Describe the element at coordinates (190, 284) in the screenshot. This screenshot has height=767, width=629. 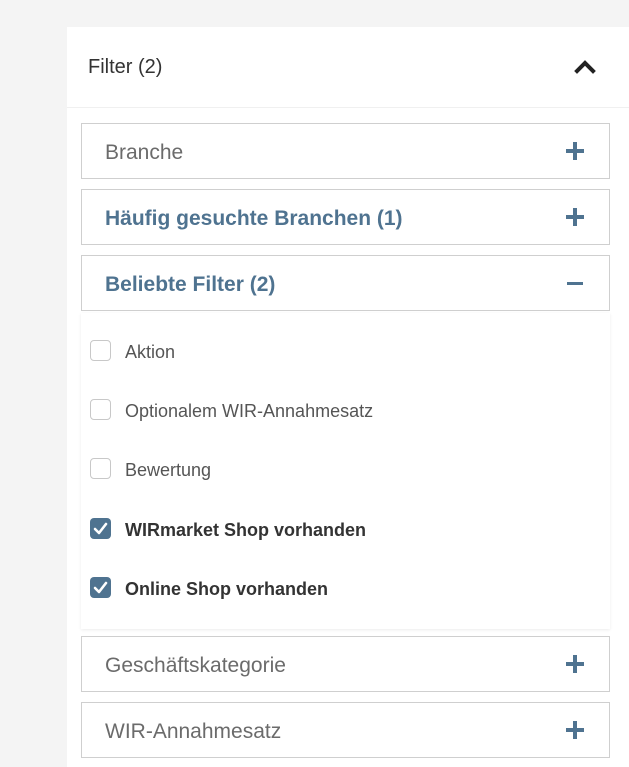
I see `section-label: Beliebte Filter (2)` at that location.